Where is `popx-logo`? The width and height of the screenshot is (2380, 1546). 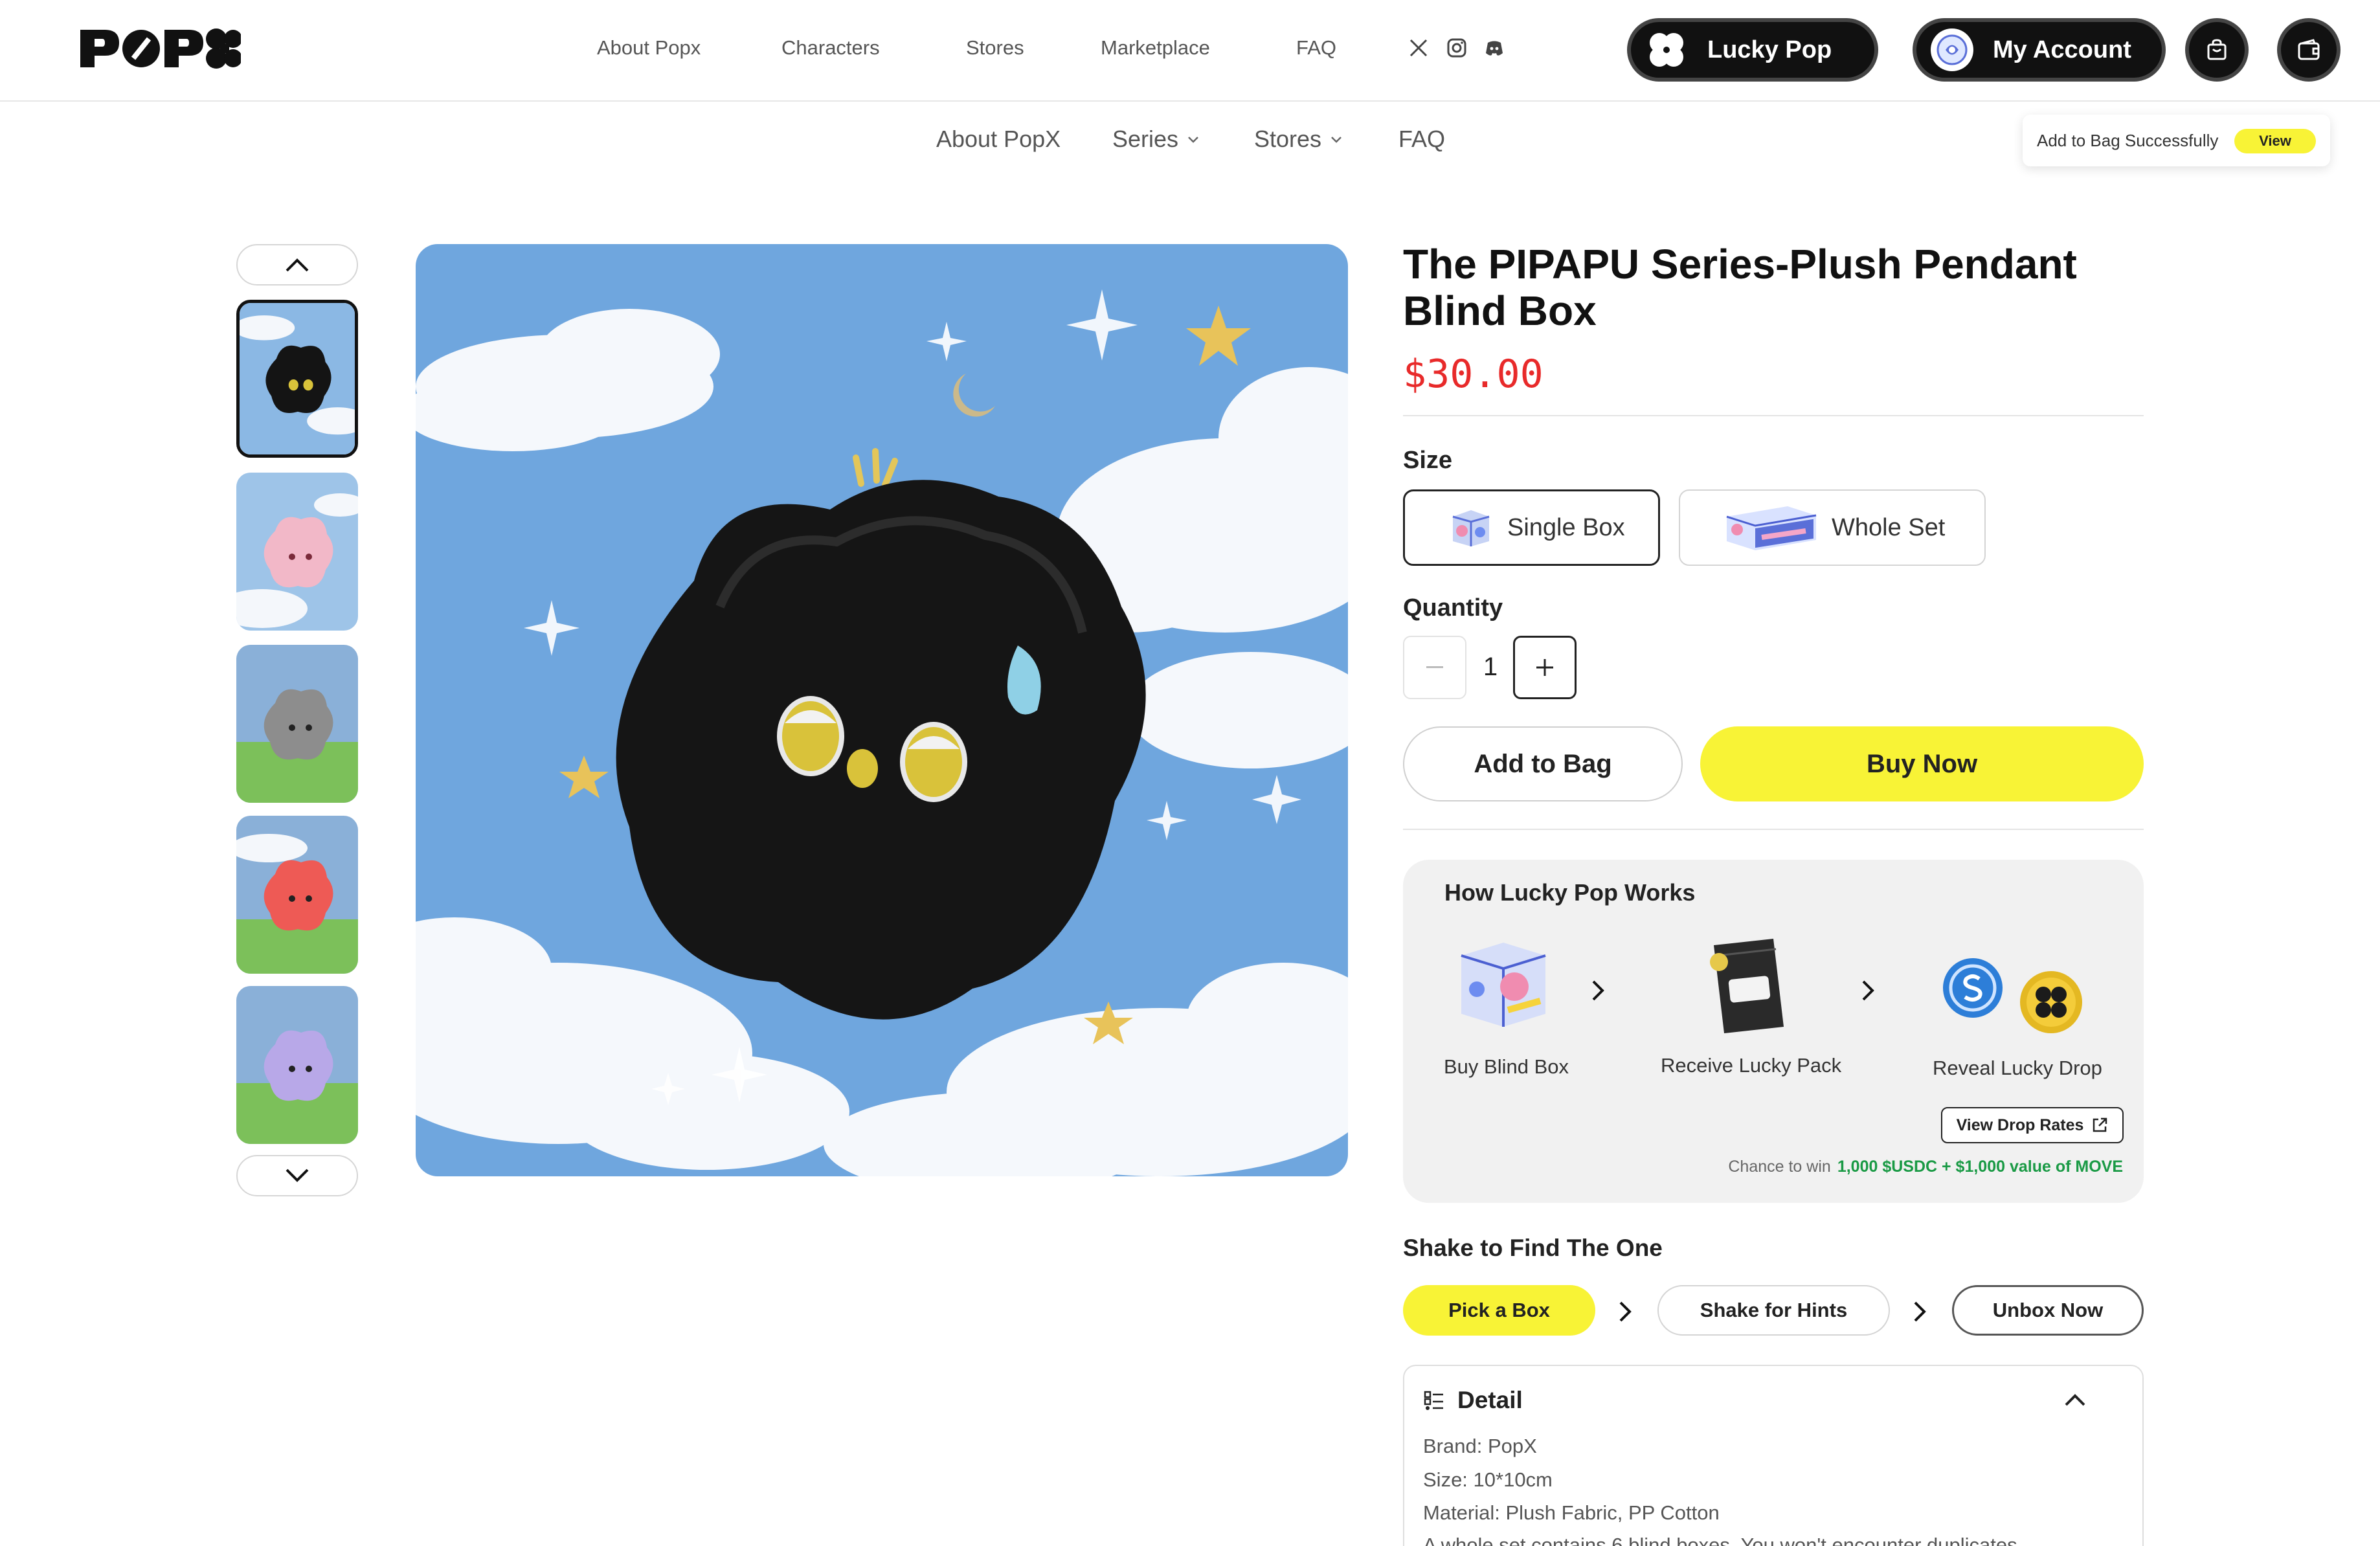
popx-logo is located at coordinates (161, 48).